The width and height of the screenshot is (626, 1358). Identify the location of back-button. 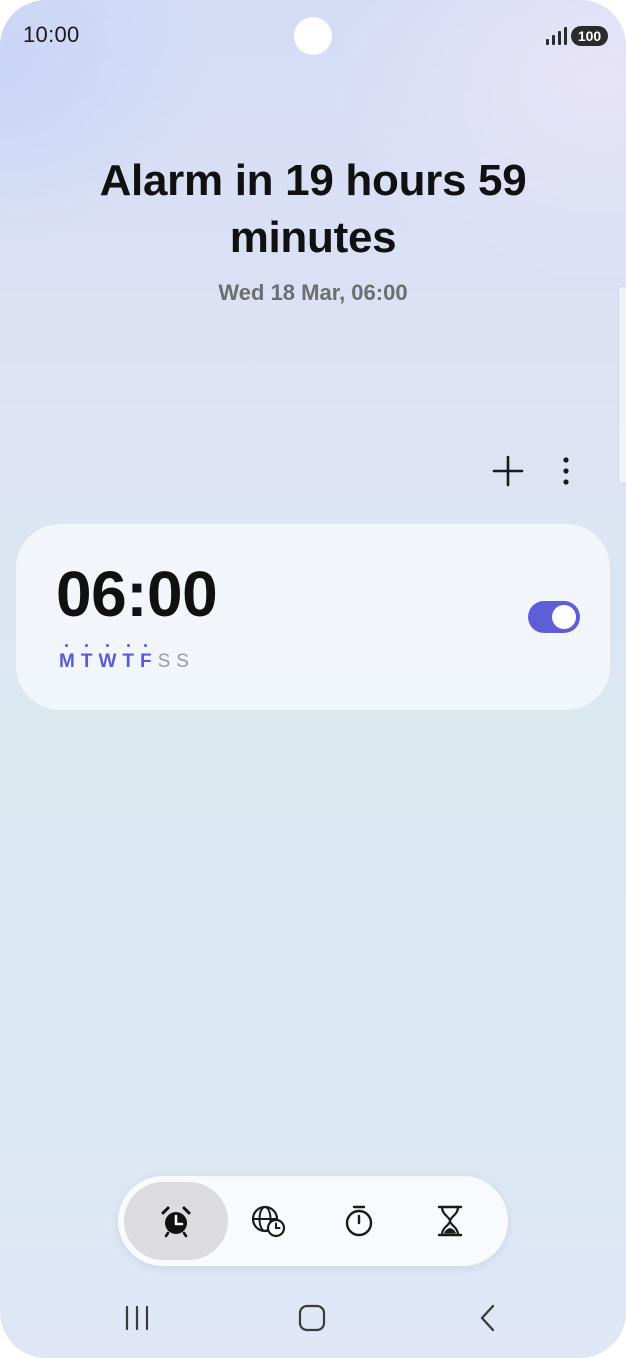
(488, 1318).